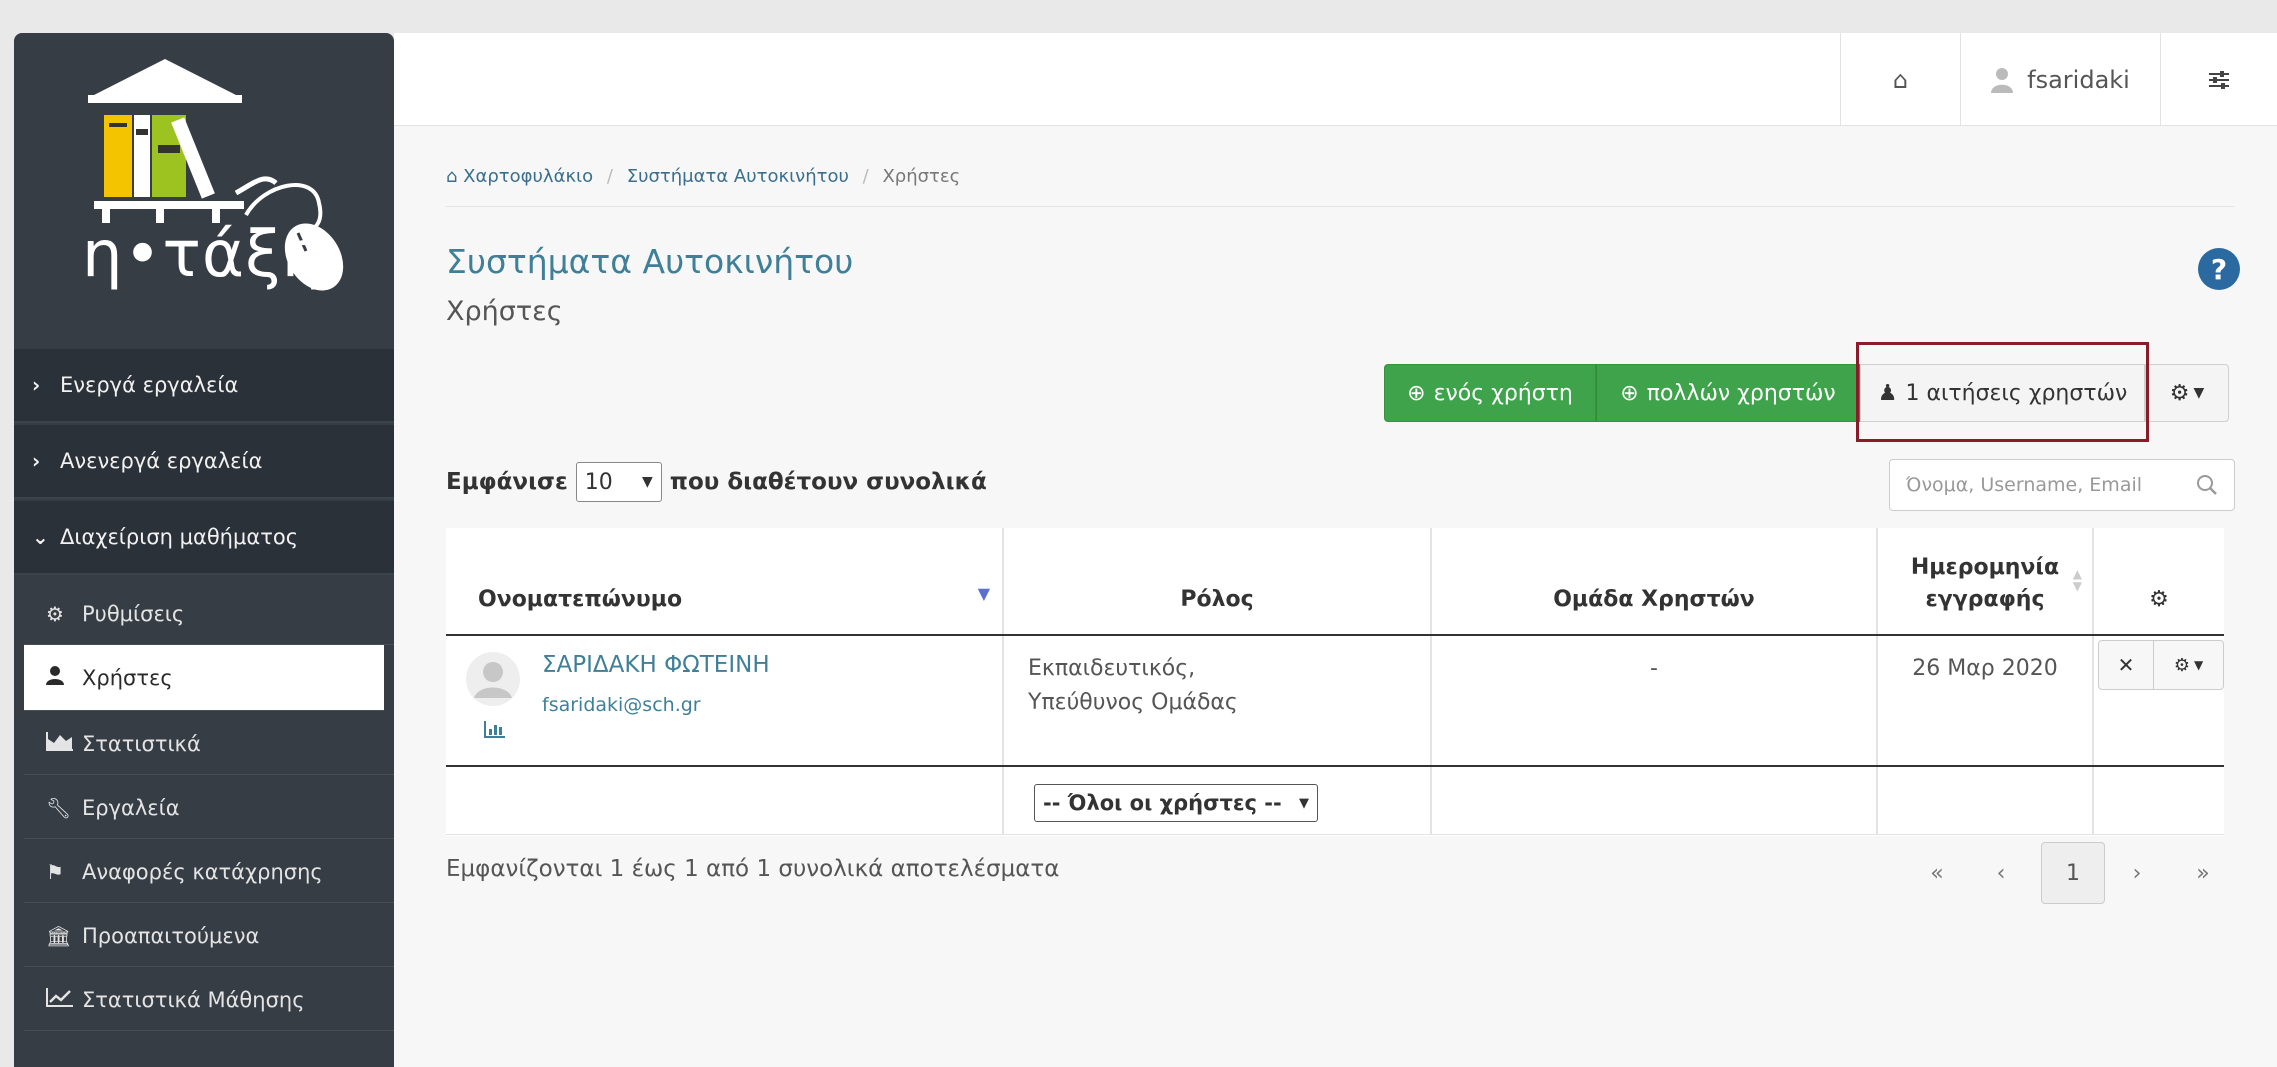 This screenshot has width=2277, height=1067. What do you see at coordinates (1218, 581) in the screenshot?
I see `column-header-role: Ρόλος` at bounding box center [1218, 581].